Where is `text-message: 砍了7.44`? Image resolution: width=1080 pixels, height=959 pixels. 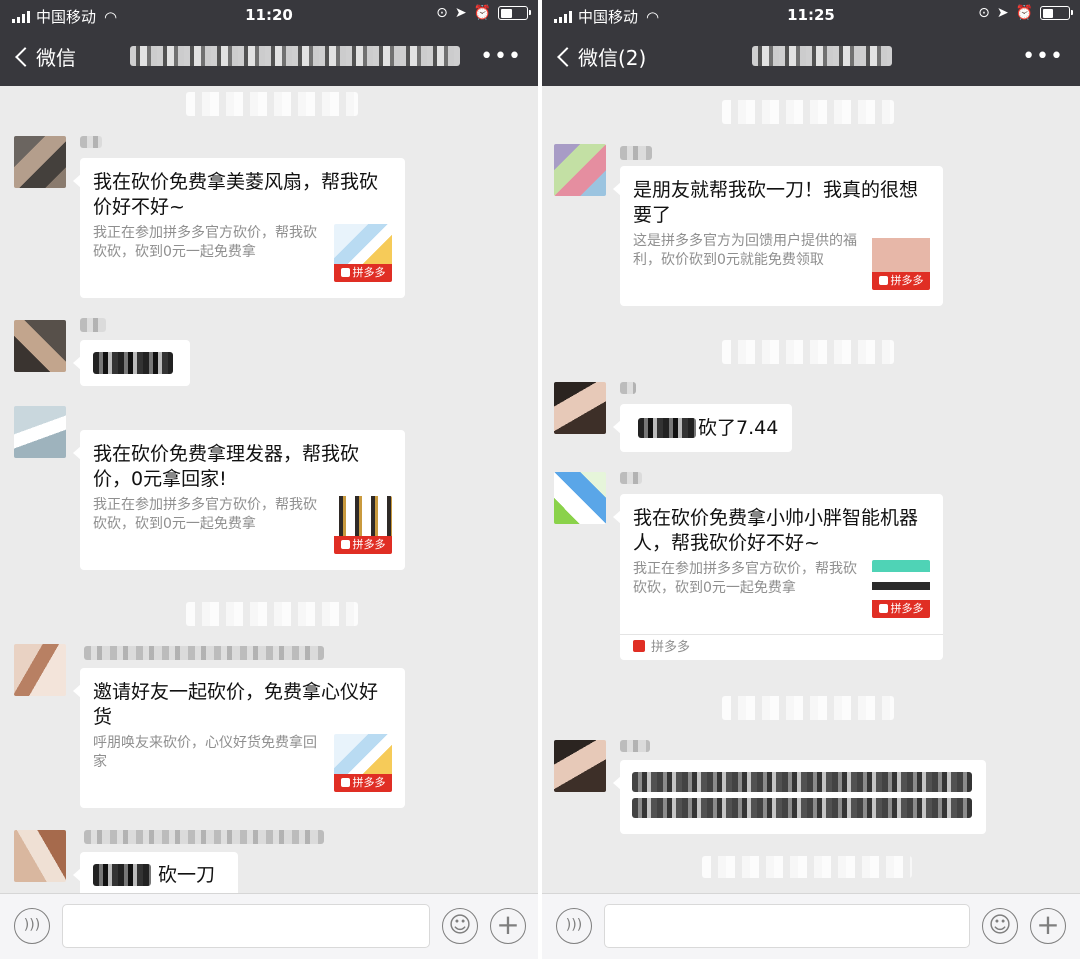 text-message: 砍了7.44 is located at coordinates (702, 428).